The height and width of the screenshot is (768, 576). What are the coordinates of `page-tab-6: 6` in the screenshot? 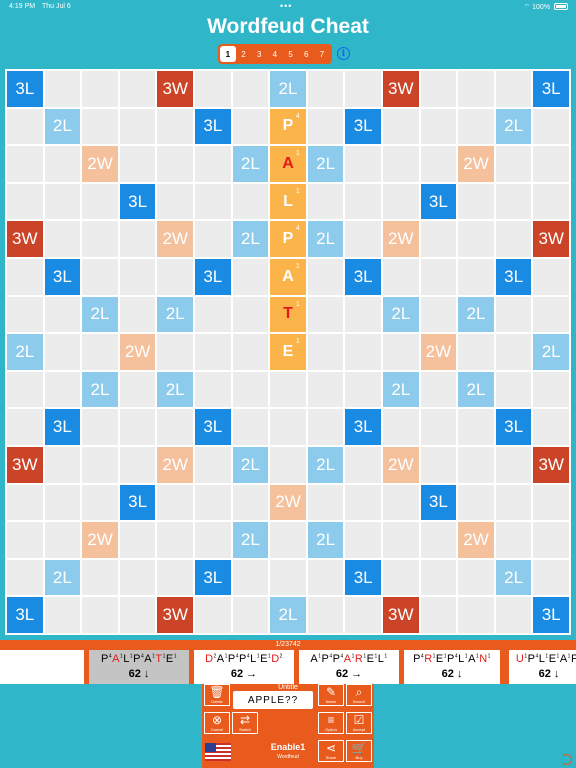 It's located at (306, 54).